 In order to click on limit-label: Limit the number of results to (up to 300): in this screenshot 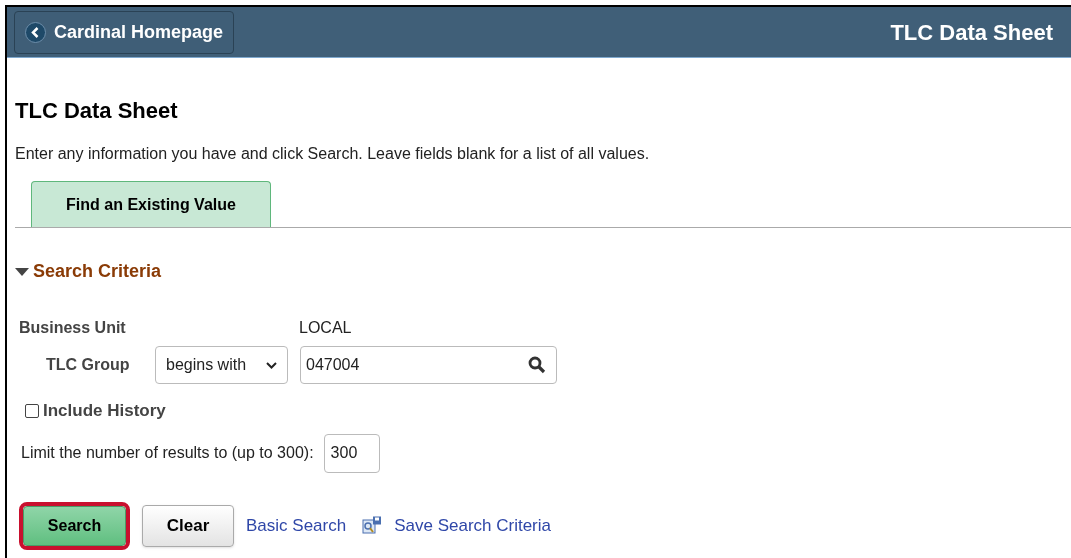, I will do `click(167, 453)`.